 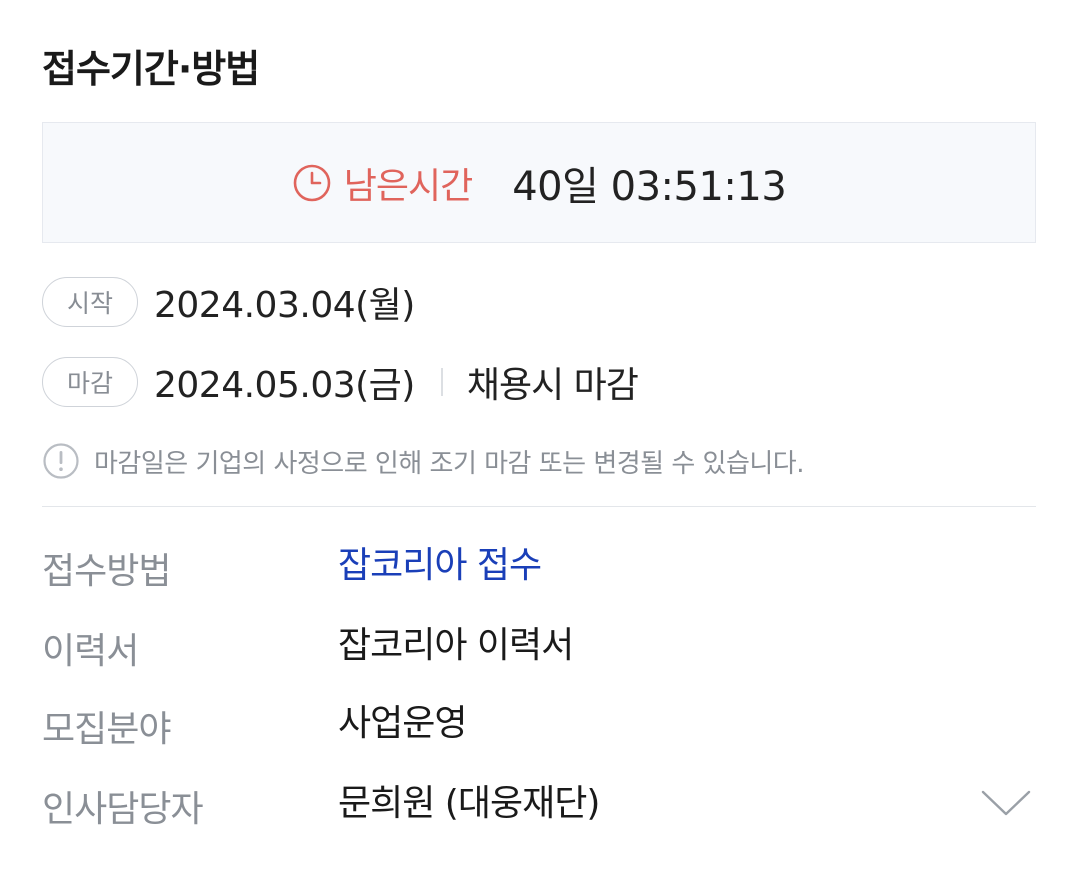 What do you see at coordinates (456, 645) in the screenshot?
I see `info-value: 잡코리아 이력서` at bounding box center [456, 645].